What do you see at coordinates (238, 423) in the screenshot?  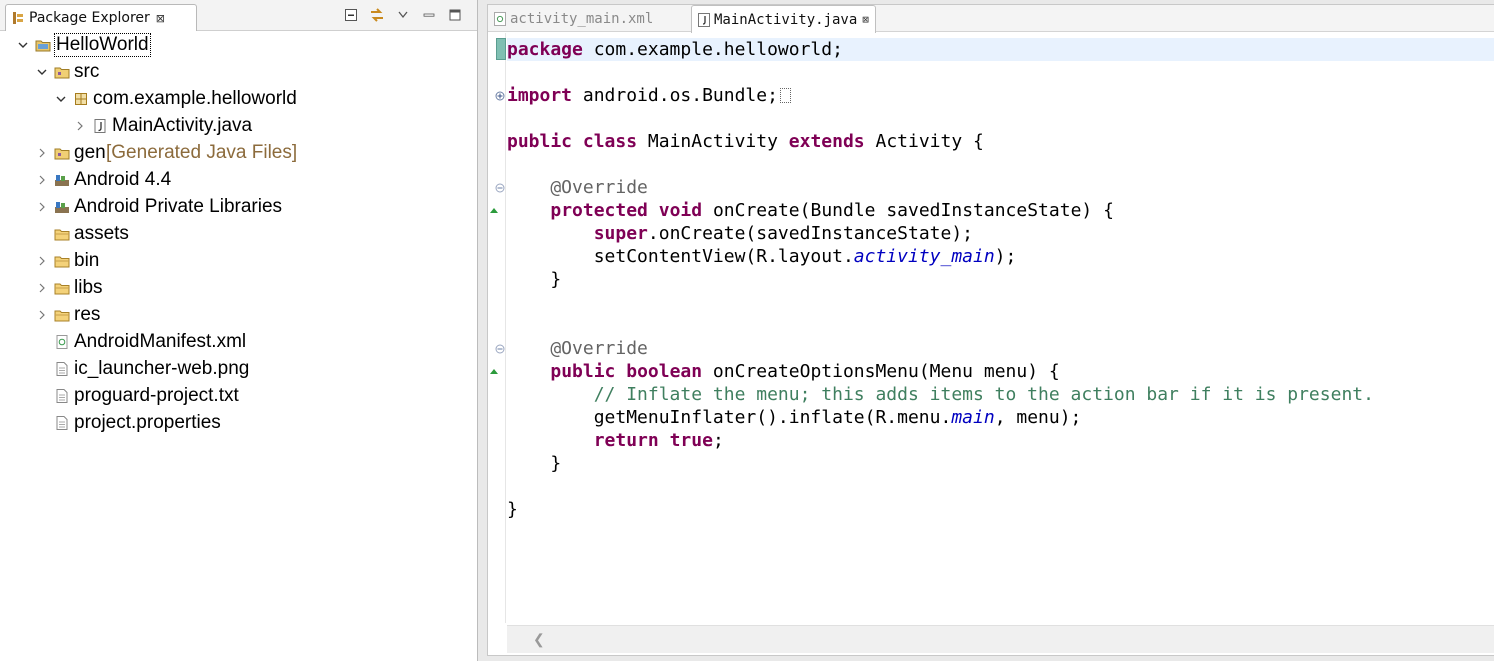 I see `tree-item: project.properties` at bounding box center [238, 423].